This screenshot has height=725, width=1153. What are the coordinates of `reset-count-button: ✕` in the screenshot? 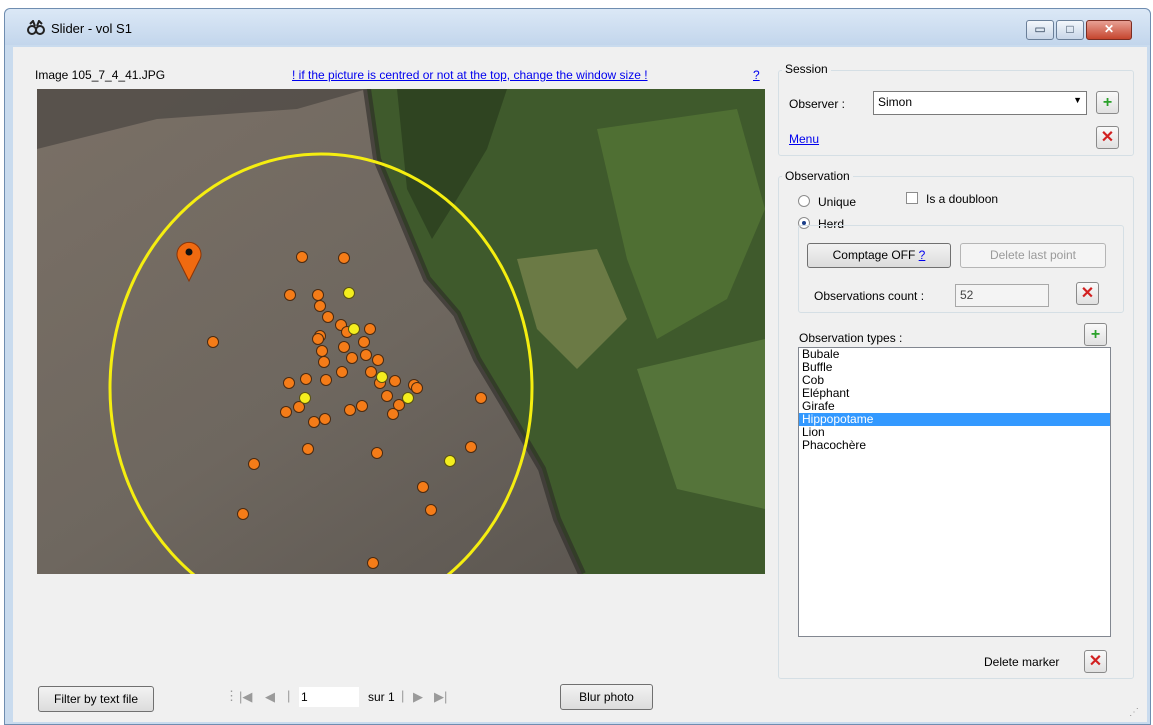 It's located at (1087, 293).